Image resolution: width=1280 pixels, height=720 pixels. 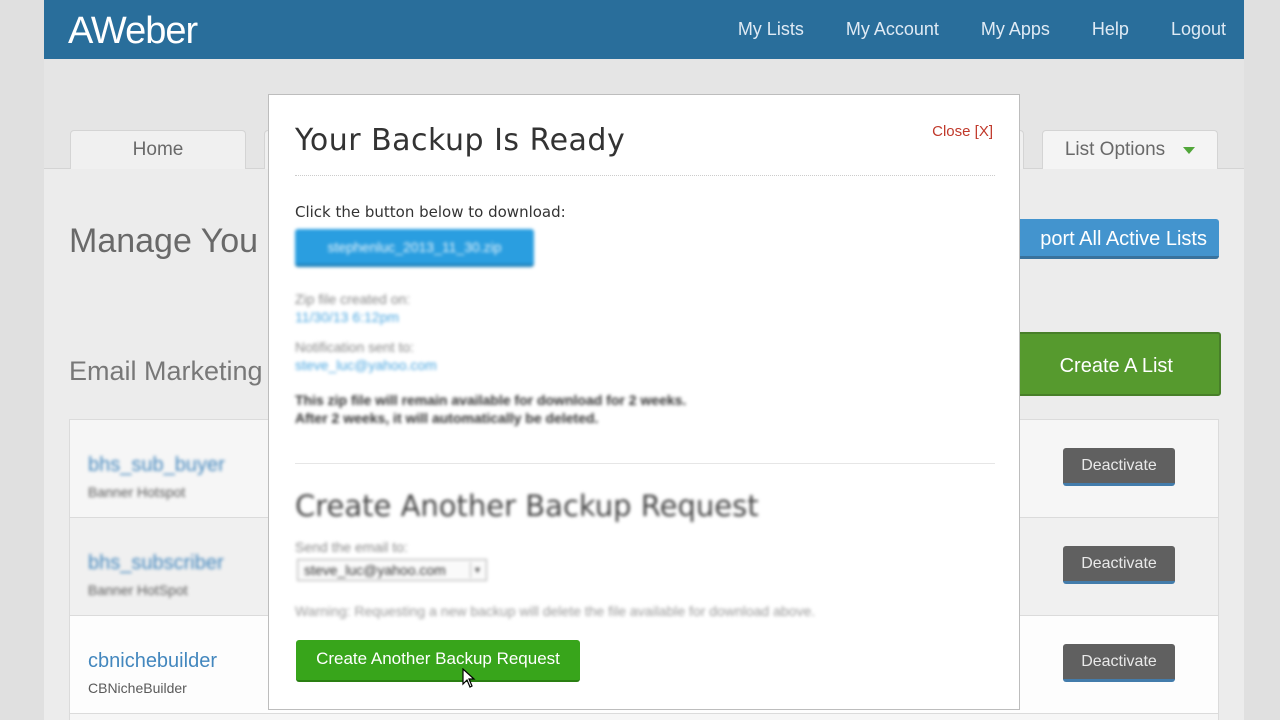 What do you see at coordinates (347, 317) in the screenshot?
I see `created-on-value: 11/30/13 6:12pm` at bounding box center [347, 317].